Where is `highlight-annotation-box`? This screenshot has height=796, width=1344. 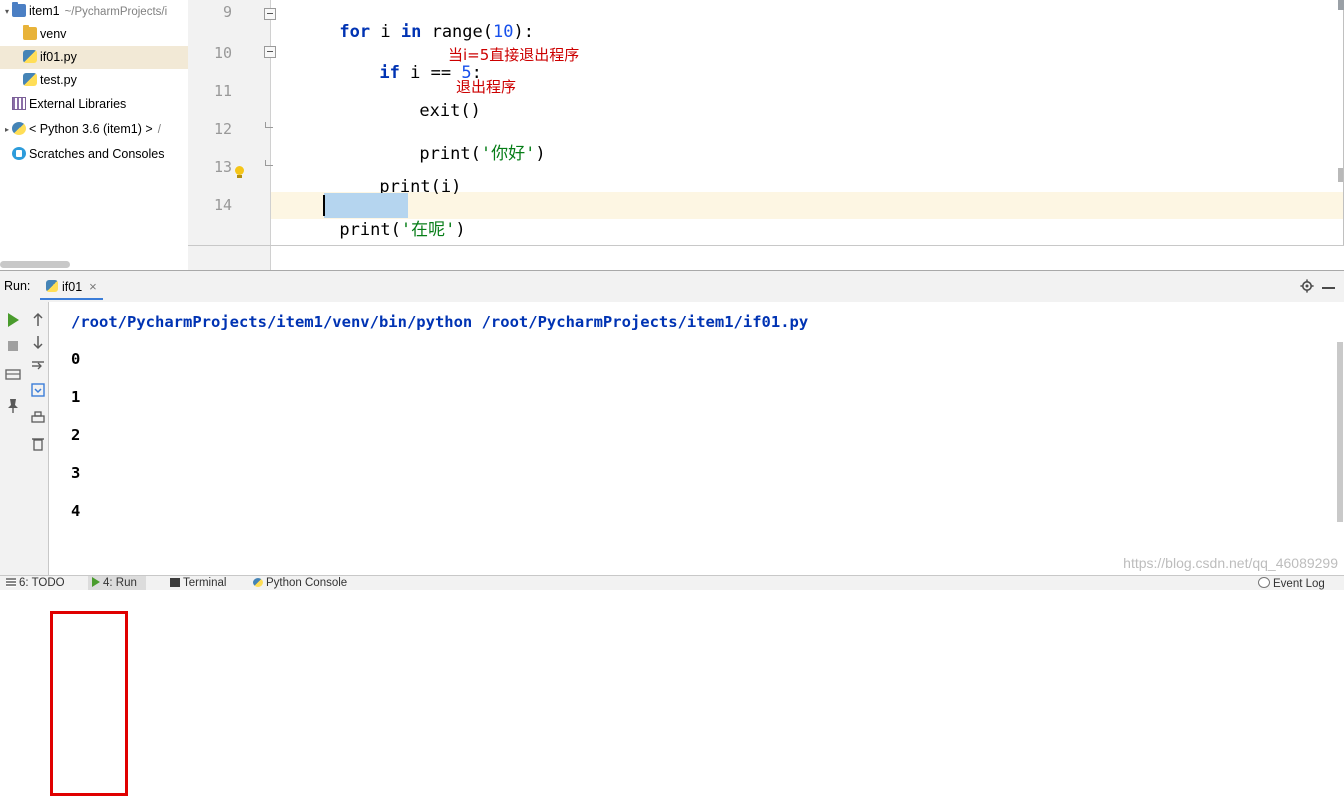
highlight-annotation-box is located at coordinates (89, 703).